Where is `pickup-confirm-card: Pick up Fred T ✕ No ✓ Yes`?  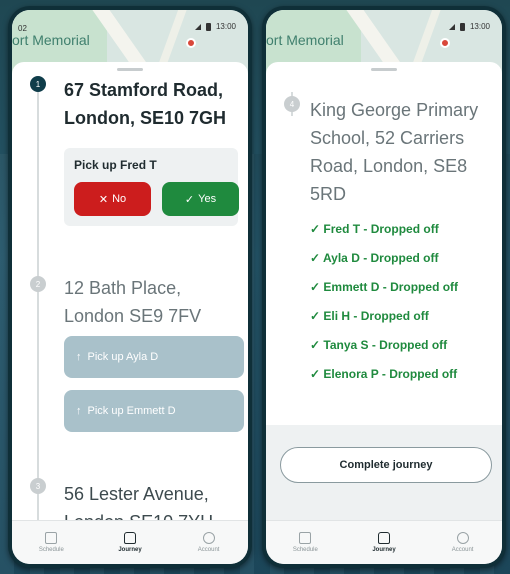
pickup-confirm-card: Pick up Fred T ✕ No ✓ Yes is located at coordinates (151, 187).